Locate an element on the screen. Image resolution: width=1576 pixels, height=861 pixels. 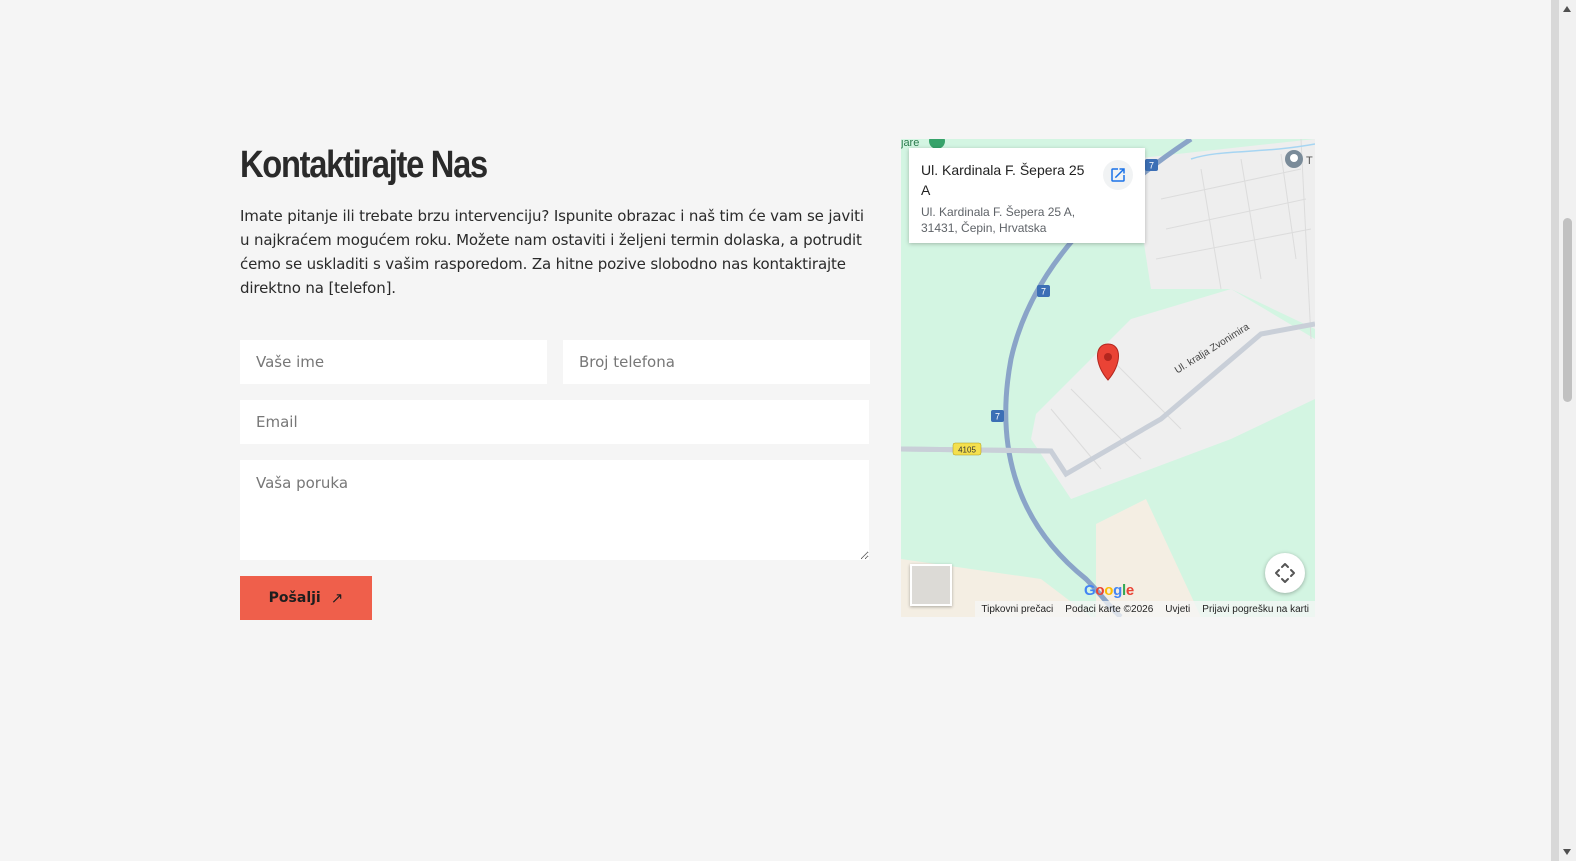
road-shield-7-low: 7 is located at coordinates (997, 416).